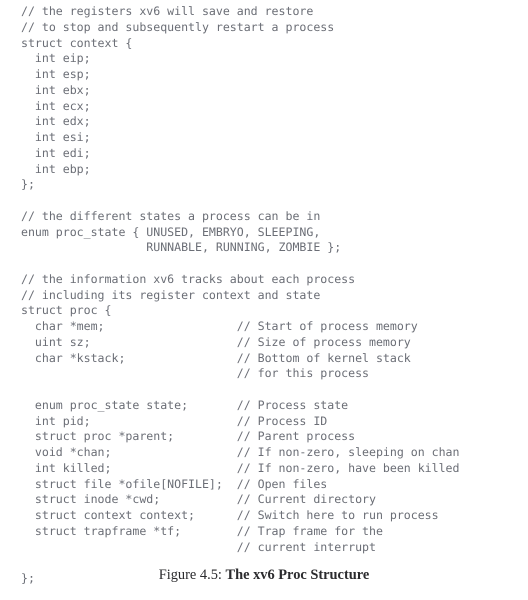  I want to click on code-line: int ecx;, so click(56, 105).